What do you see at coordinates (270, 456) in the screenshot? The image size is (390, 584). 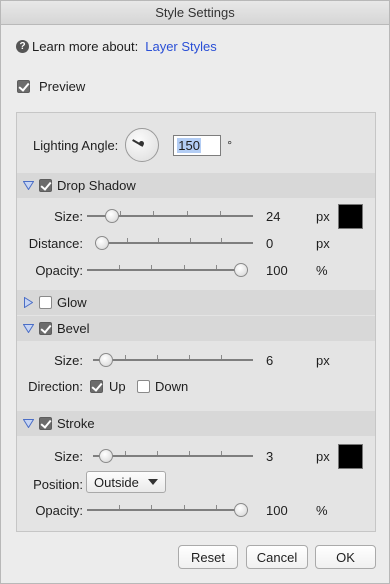 I see `stroke-size-value: 3` at bounding box center [270, 456].